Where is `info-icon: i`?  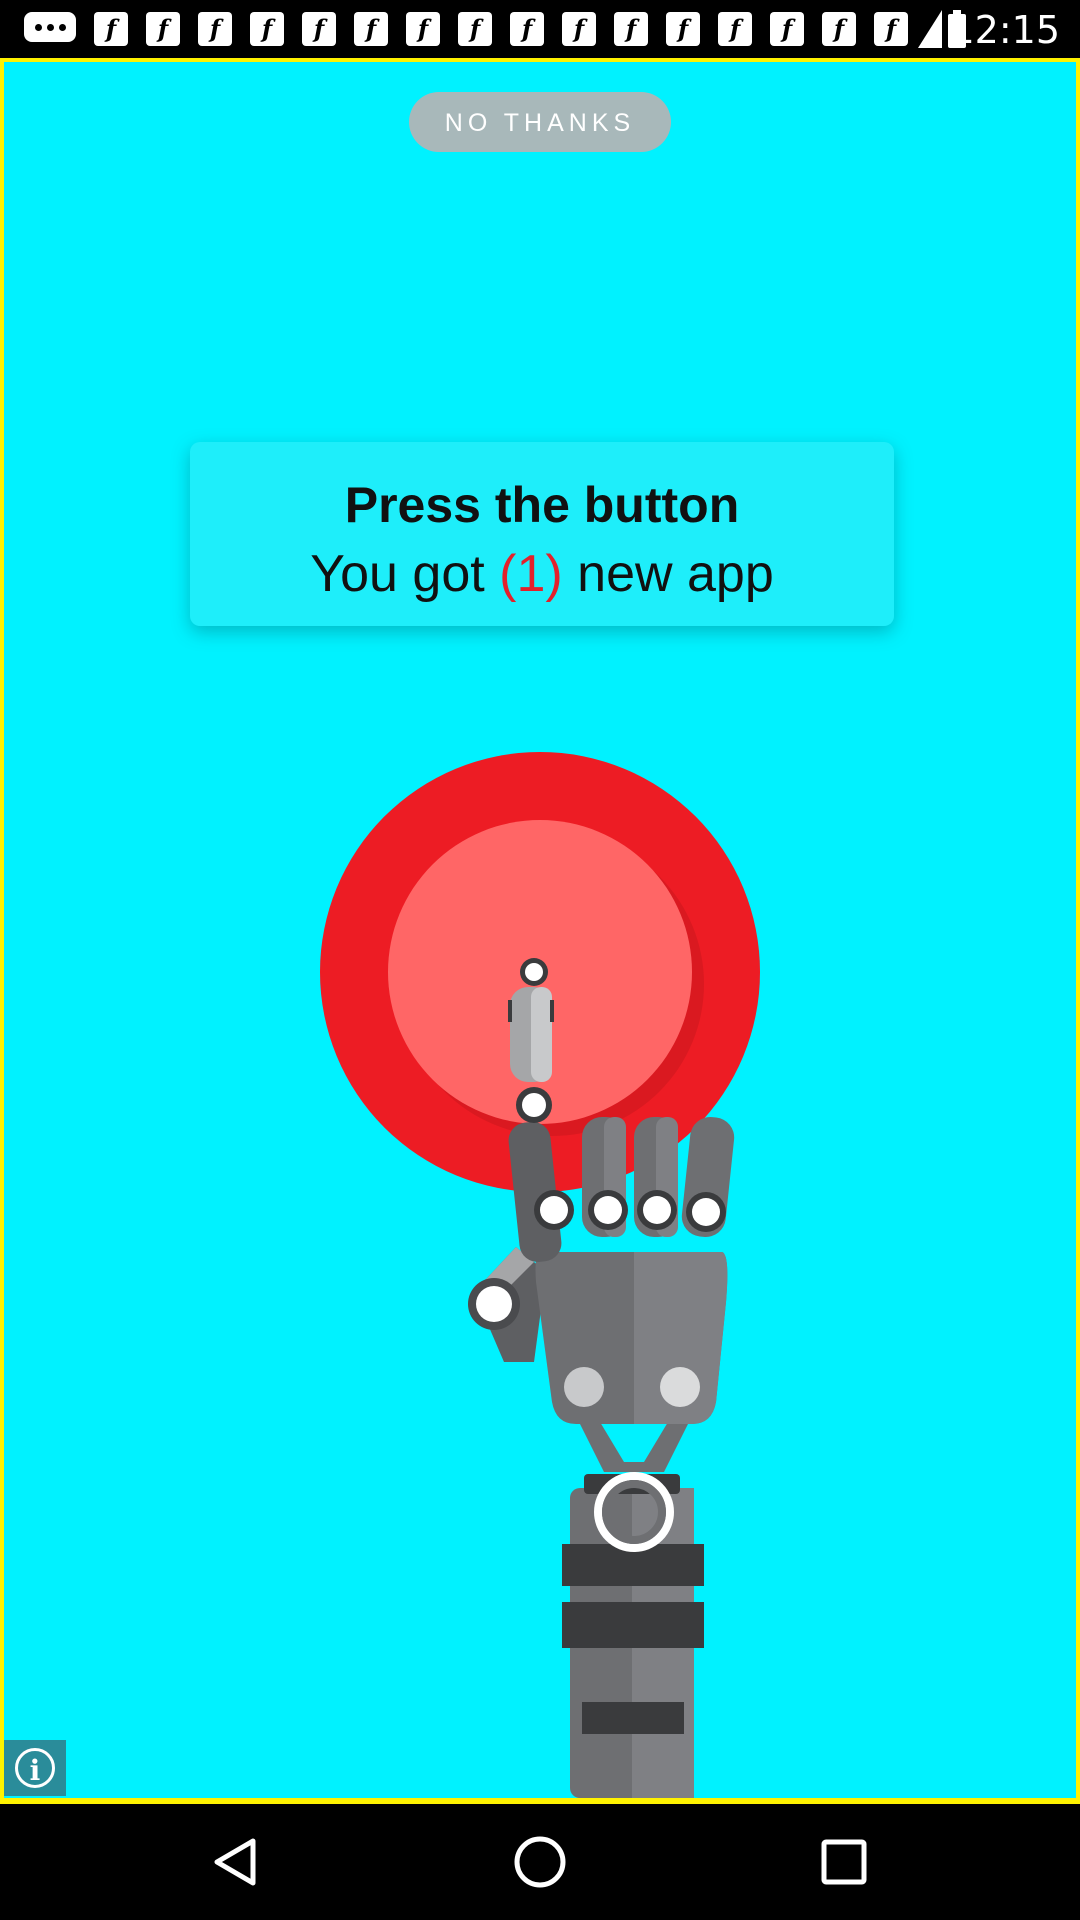 info-icon: i is located at coordinates (35, 1768).